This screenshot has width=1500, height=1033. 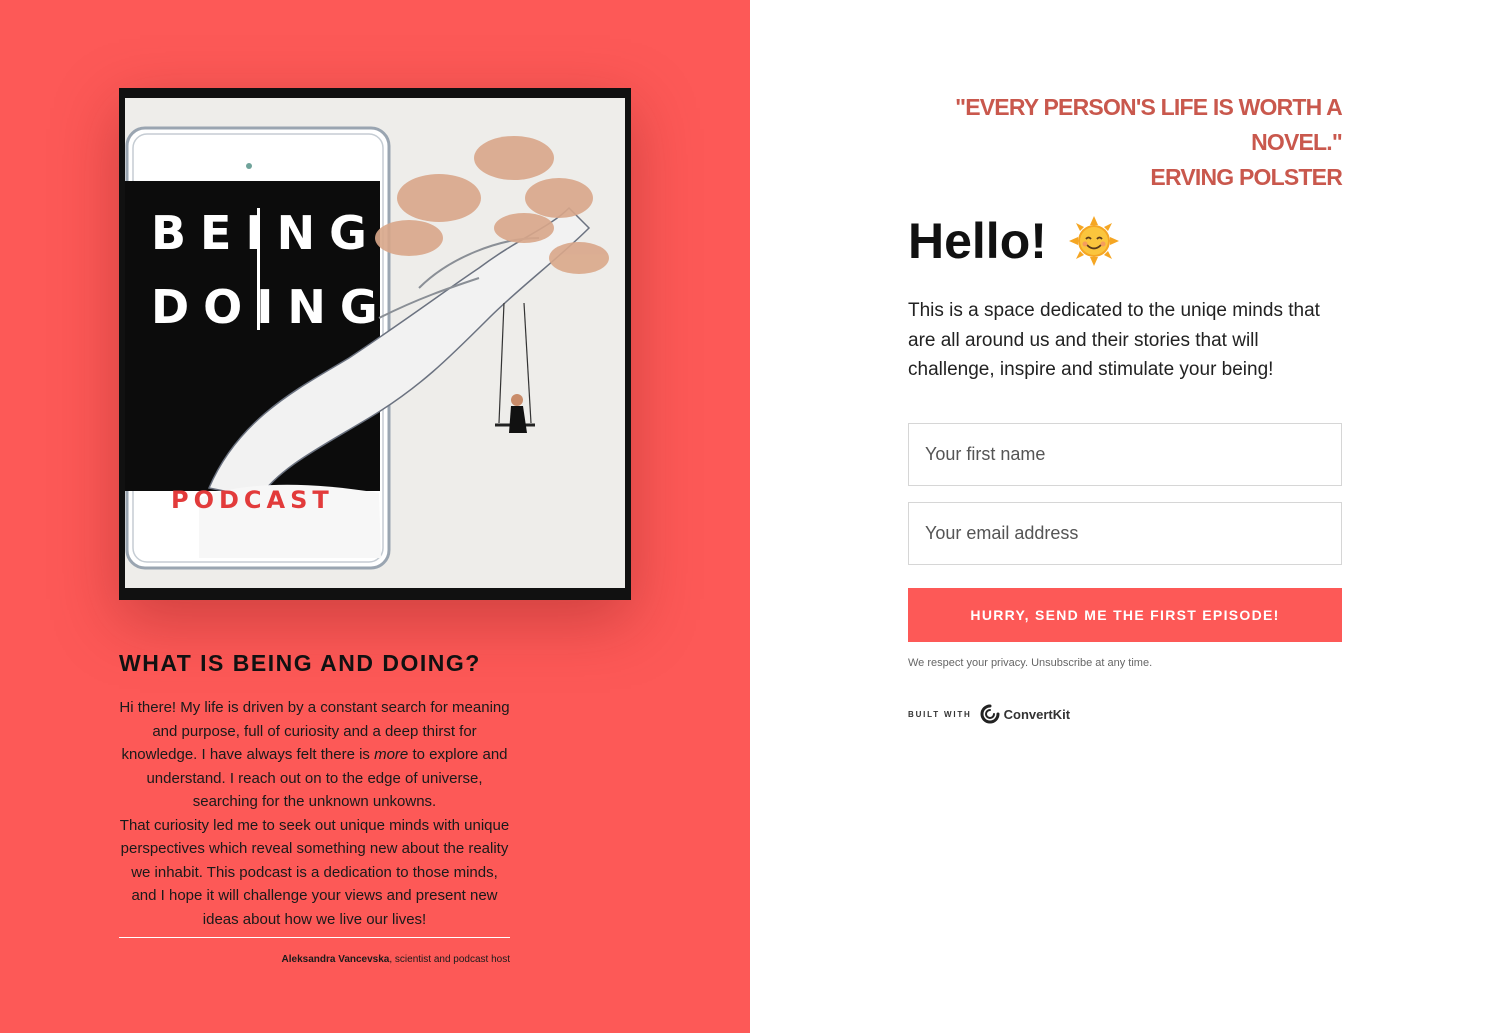 What do you see at coordinates (314, 937) in the screenshot?
I see `about-divider` at bounding box center [314, 937].